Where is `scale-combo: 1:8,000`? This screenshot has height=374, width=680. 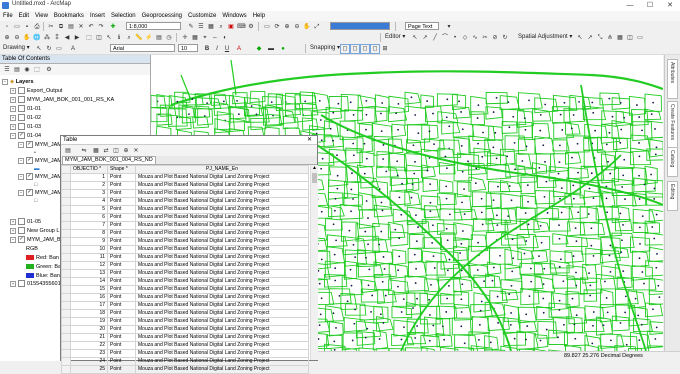 scale-combo: 1:8,000 is located at coordinates (153, 26).